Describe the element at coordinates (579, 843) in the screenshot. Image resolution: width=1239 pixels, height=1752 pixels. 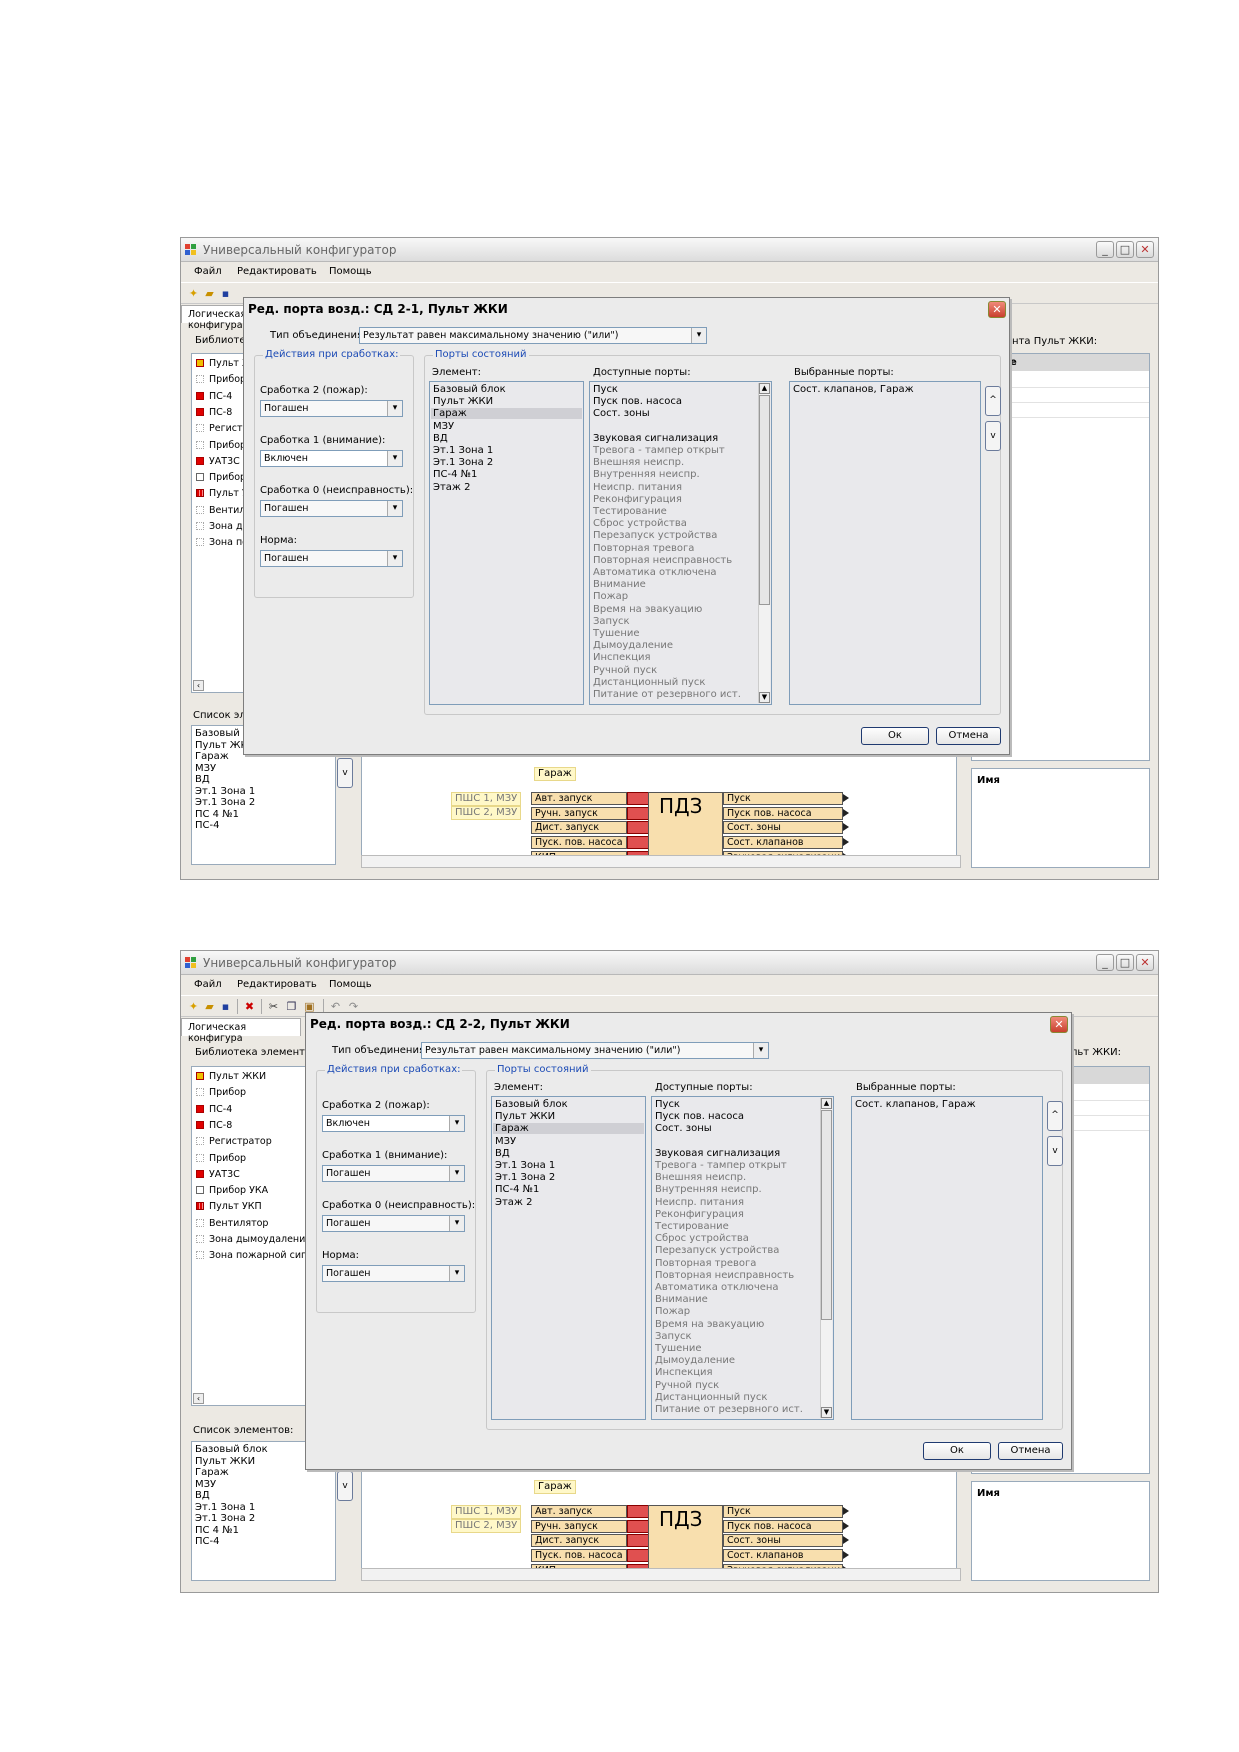
I see `in-port: Пуск. пов. насоса` at that location.